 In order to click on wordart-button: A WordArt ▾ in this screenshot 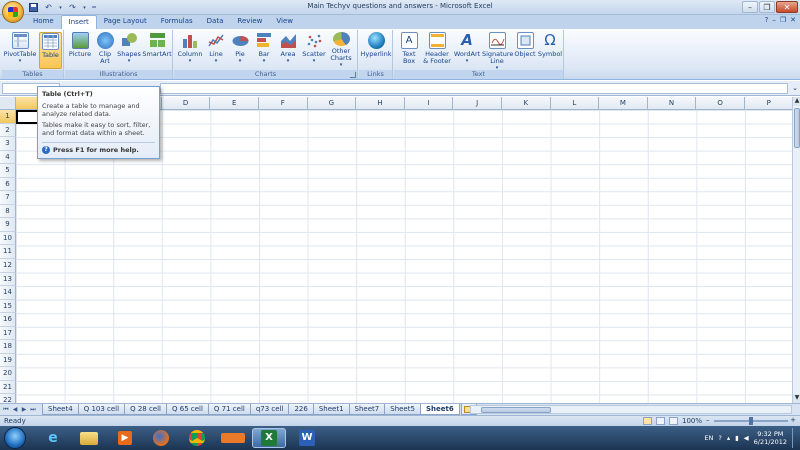, I will do `click(467, 50)`.